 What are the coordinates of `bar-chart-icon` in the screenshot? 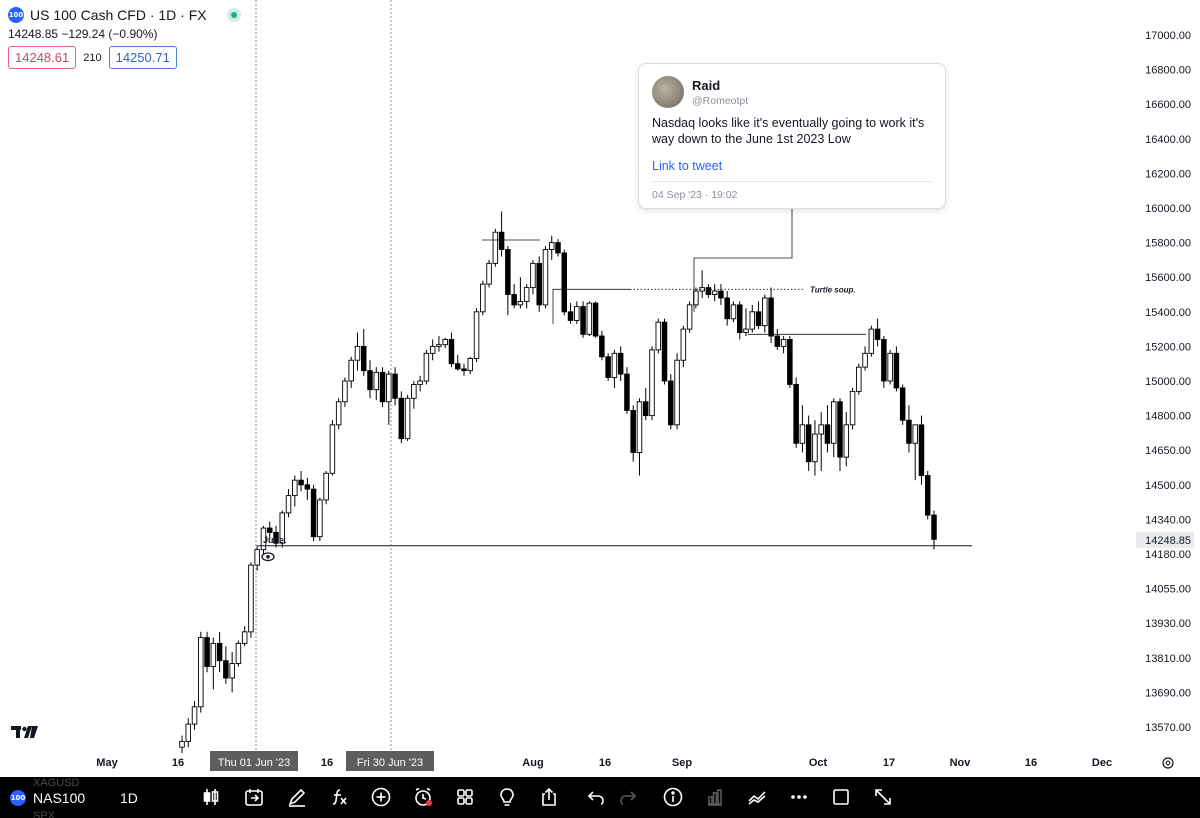 It's located at (715, 797).